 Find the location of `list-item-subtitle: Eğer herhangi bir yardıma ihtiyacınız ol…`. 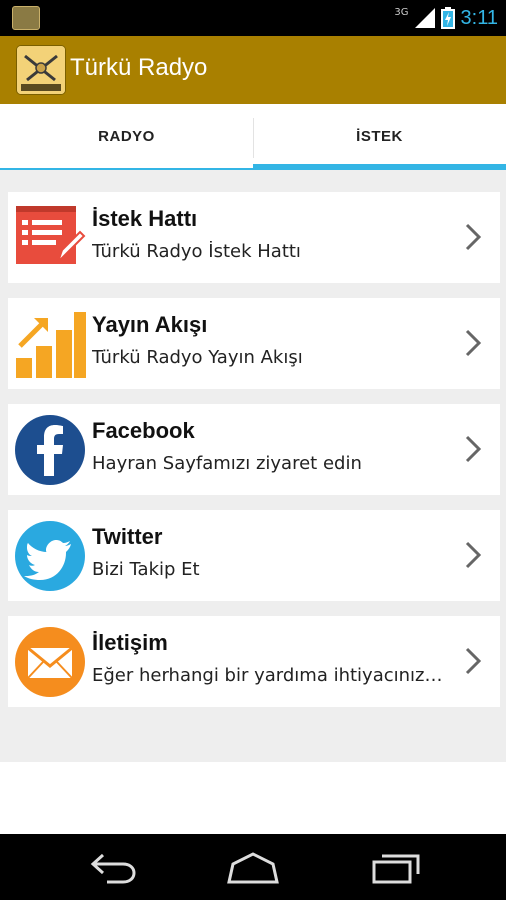

list-item-subtitle: Eğer herhangi bir yardıma ihtiyacınız ol… is located at coordinates (268, 675).